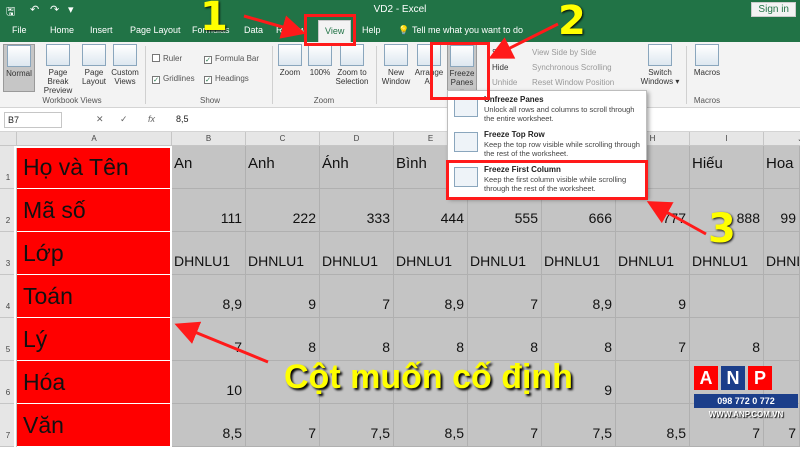 This screenshot has height=450, width=800. I want to click on watermark-url: WWW.ANP.COM.VN, so click(746, 414).